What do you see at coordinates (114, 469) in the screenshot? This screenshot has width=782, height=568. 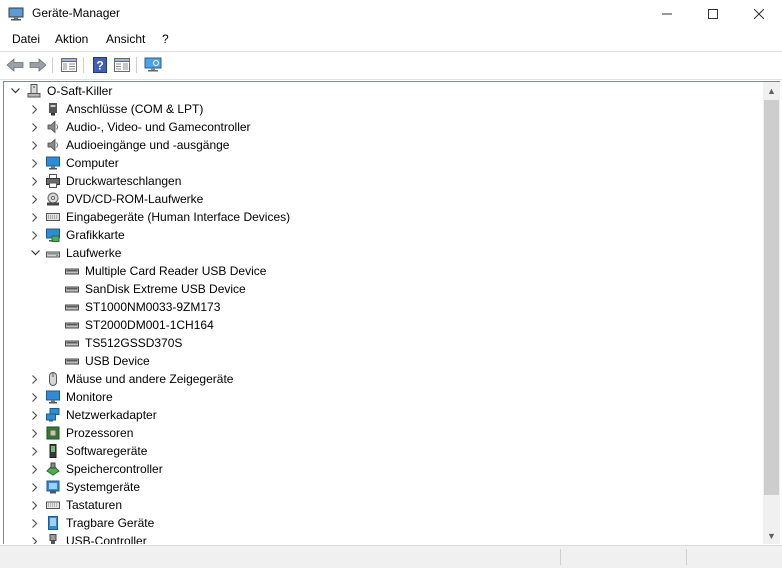 I see `category-label: Speichercontroller` at bounding box center [114, 469].